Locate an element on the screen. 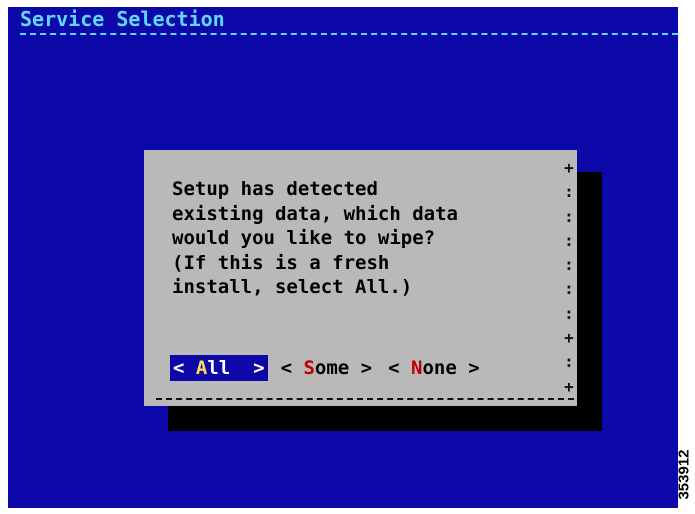  message-line: would you like to wipe? is located at coordinates (304, 238).